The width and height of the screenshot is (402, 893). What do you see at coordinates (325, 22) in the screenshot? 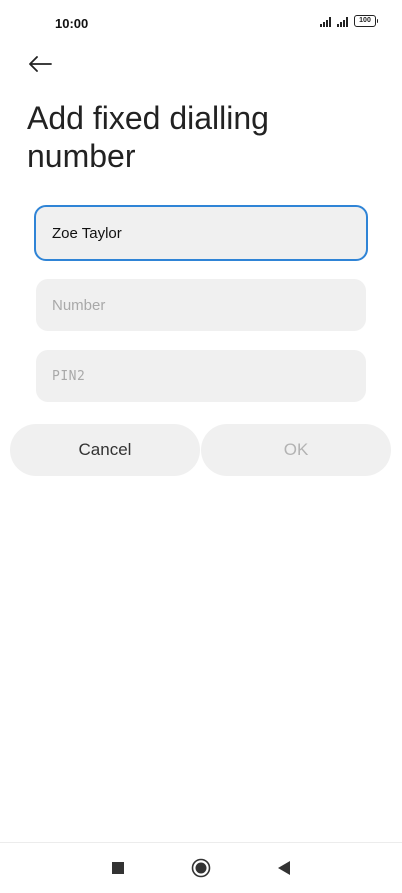
I see `signal-icon` at bounding box center [325, 22].